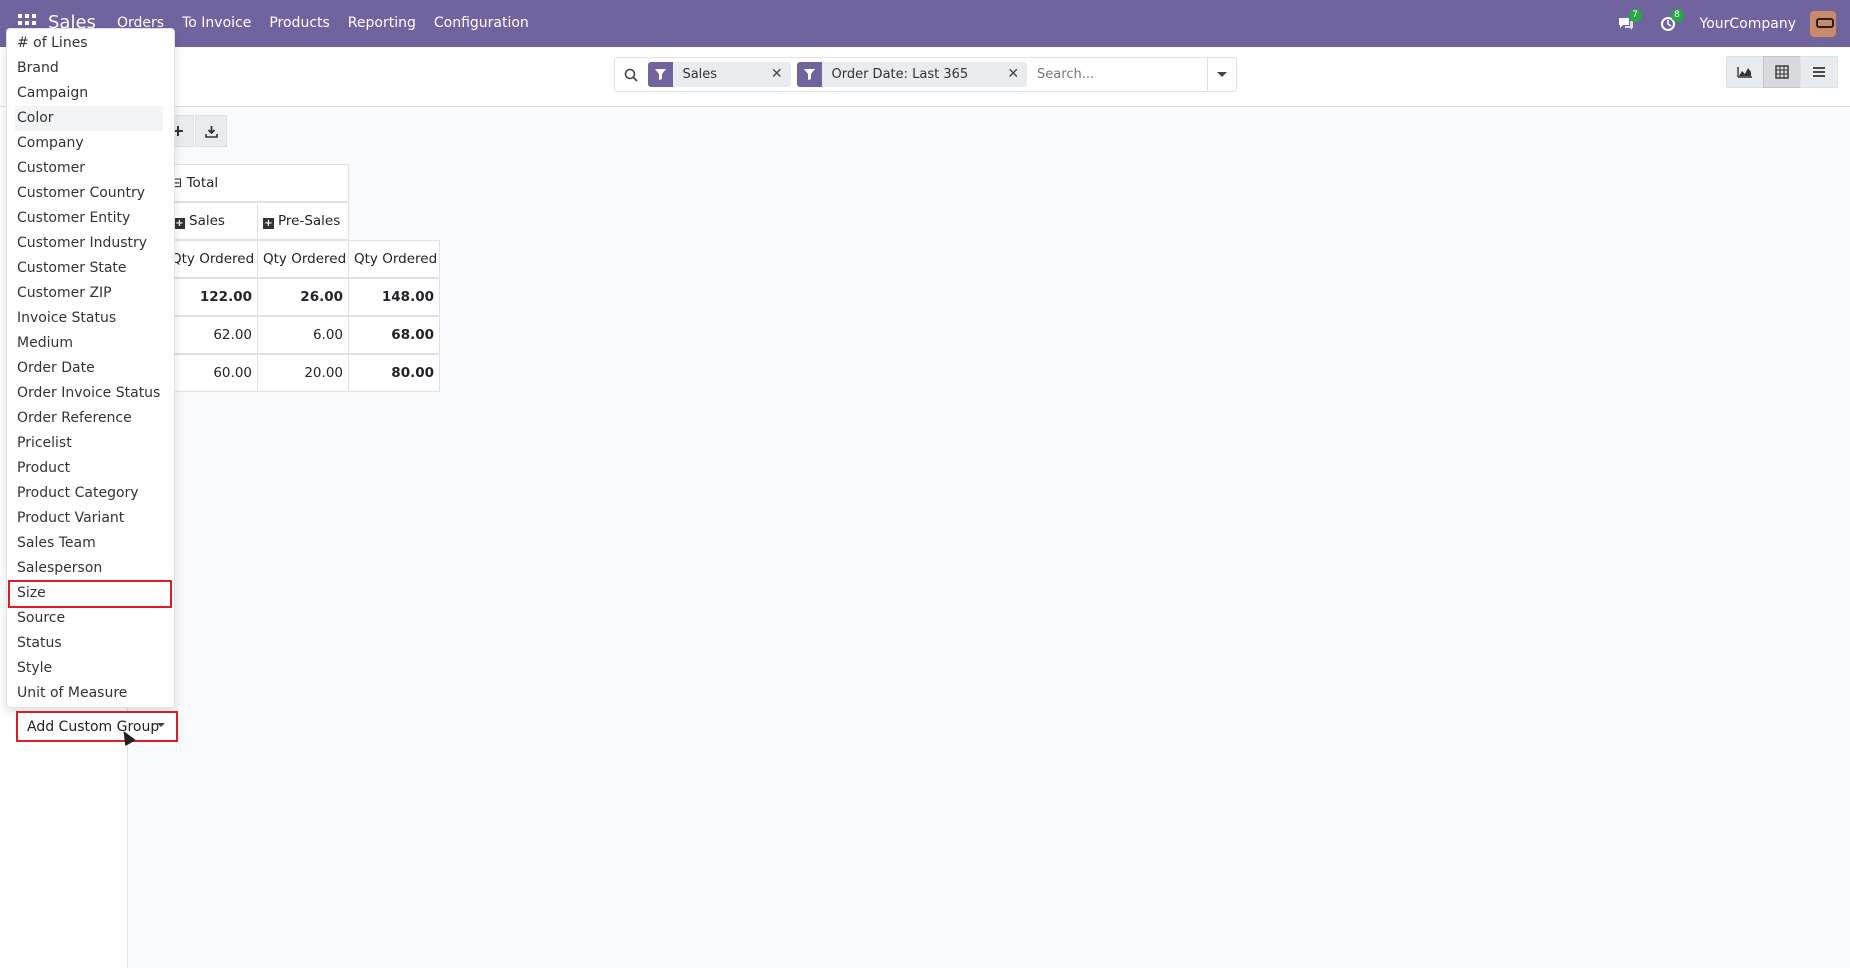  Describe the element at coordinates (56, 368) in the screenshot. I see `group-option: Order Date` at that location.